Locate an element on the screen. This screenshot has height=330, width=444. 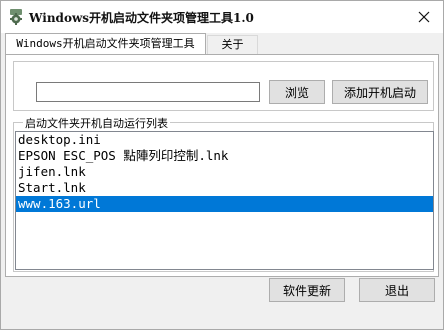
add-startup-group: 浏览 添加开机启动 is located at coordinates (223, 86).